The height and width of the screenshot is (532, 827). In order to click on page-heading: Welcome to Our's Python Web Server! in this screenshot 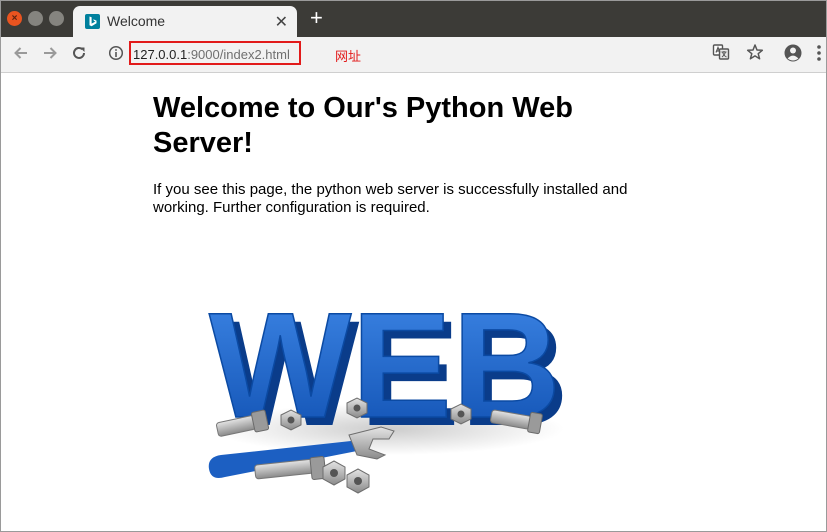, I will do `click(363, 125)`.